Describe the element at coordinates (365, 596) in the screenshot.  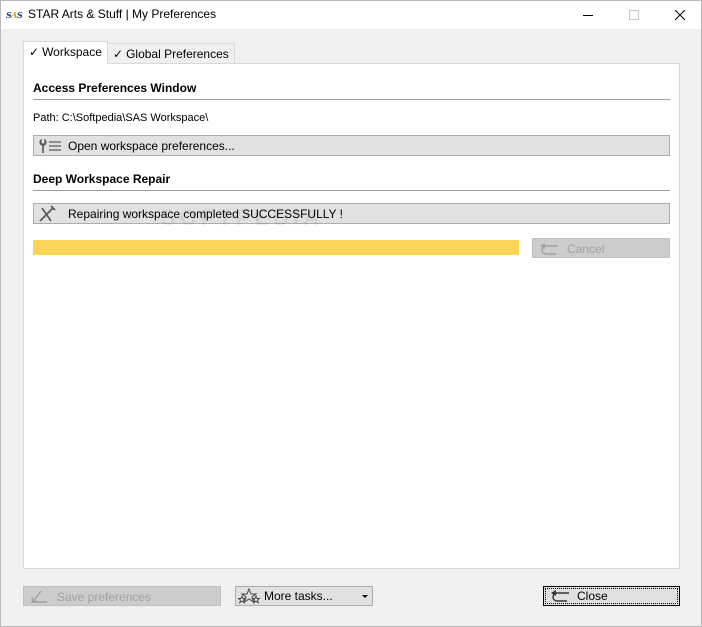
I see `chevron-down-icon` at that location.